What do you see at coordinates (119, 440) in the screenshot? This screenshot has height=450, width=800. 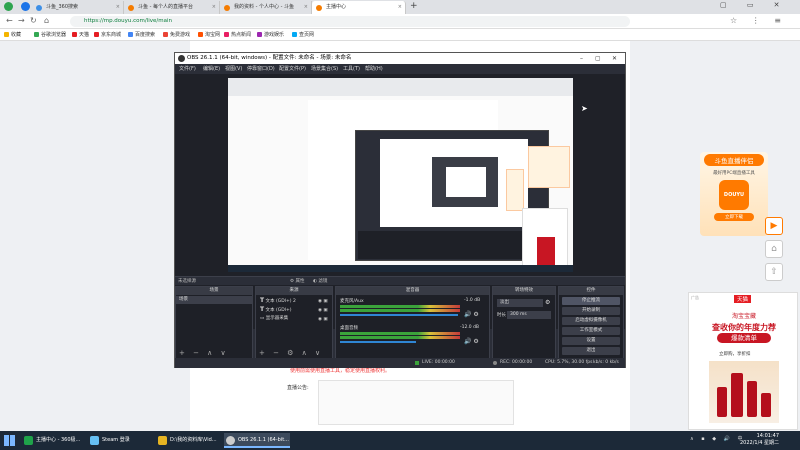 I see `taskbar-steam: Steam 登录` at bounding box center [119, 440].